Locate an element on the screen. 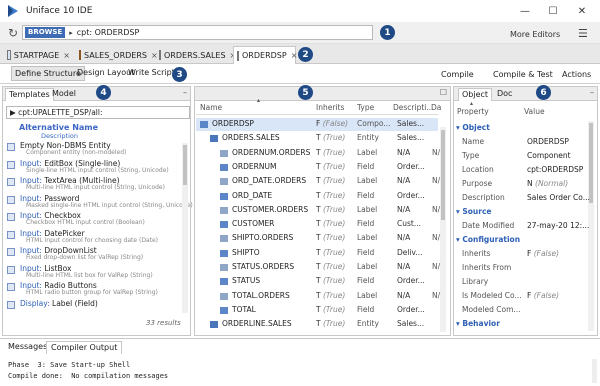 The image size is (600, 386). compile-and-test-button: Compile & Test is located at coordinates (523, 74).